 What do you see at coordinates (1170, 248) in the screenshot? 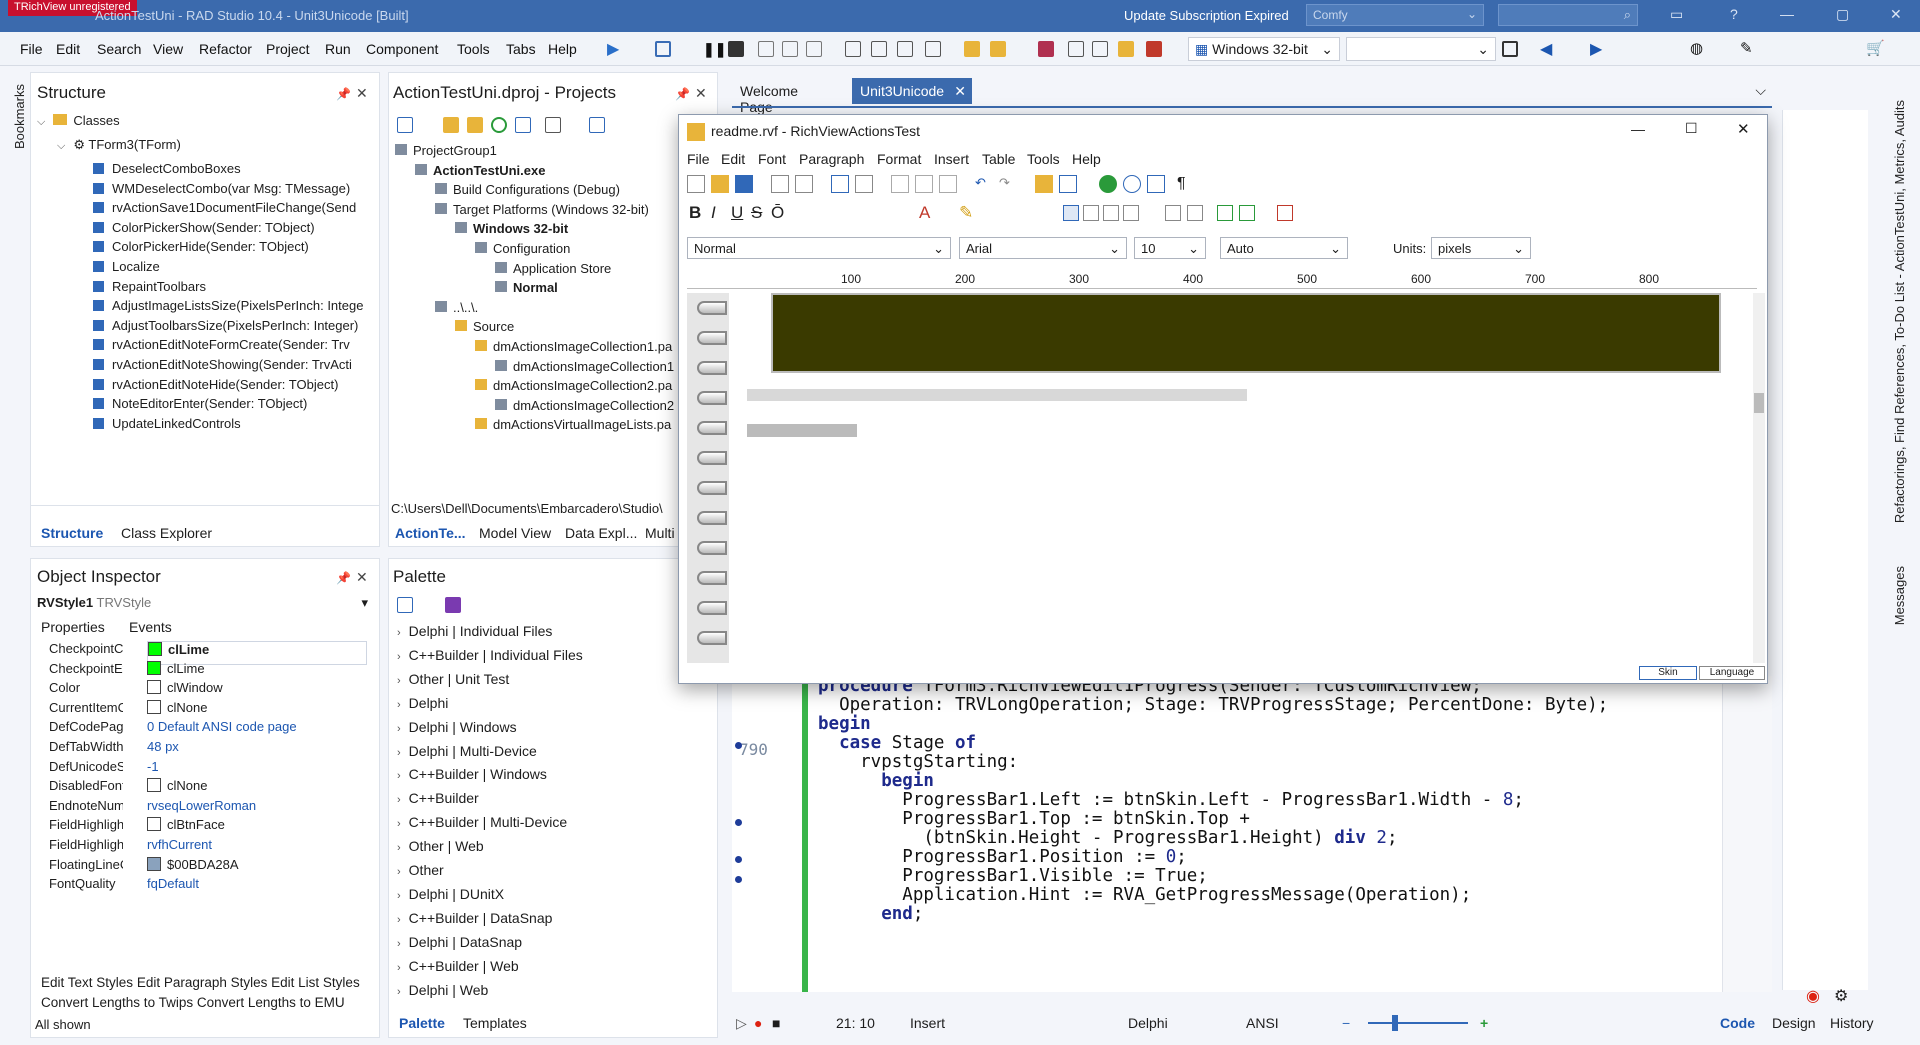
I see `size-select: 10 ⌄` at bounding box center [1170, 248].